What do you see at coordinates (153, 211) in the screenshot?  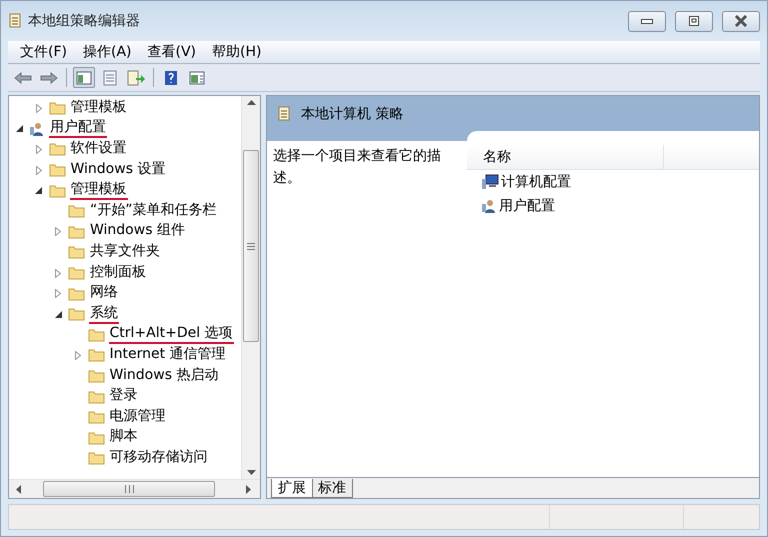 I see `tree-item: “开始”菜单和任务栏` at bounding box center [153, 211].